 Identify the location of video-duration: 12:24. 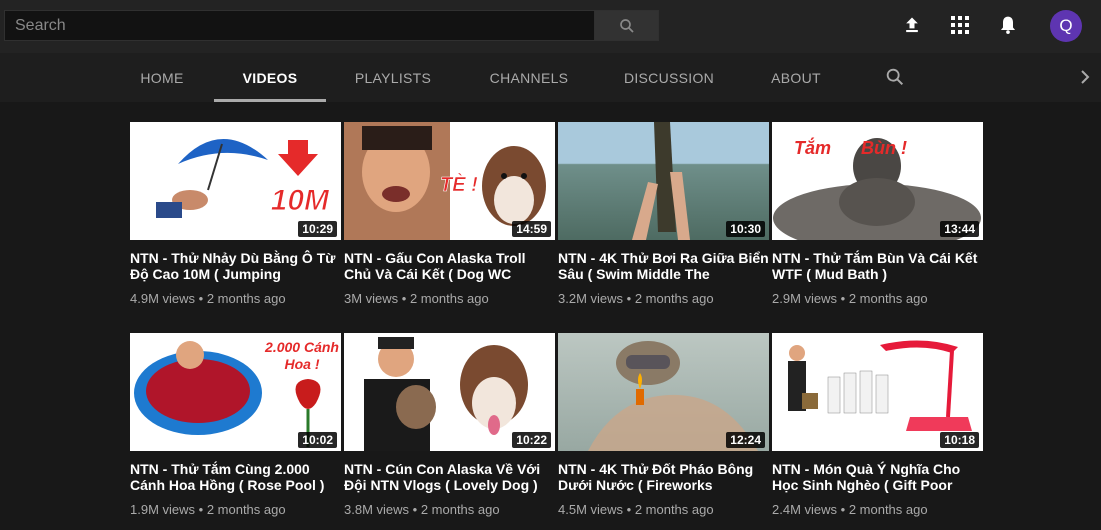
(745, 440).